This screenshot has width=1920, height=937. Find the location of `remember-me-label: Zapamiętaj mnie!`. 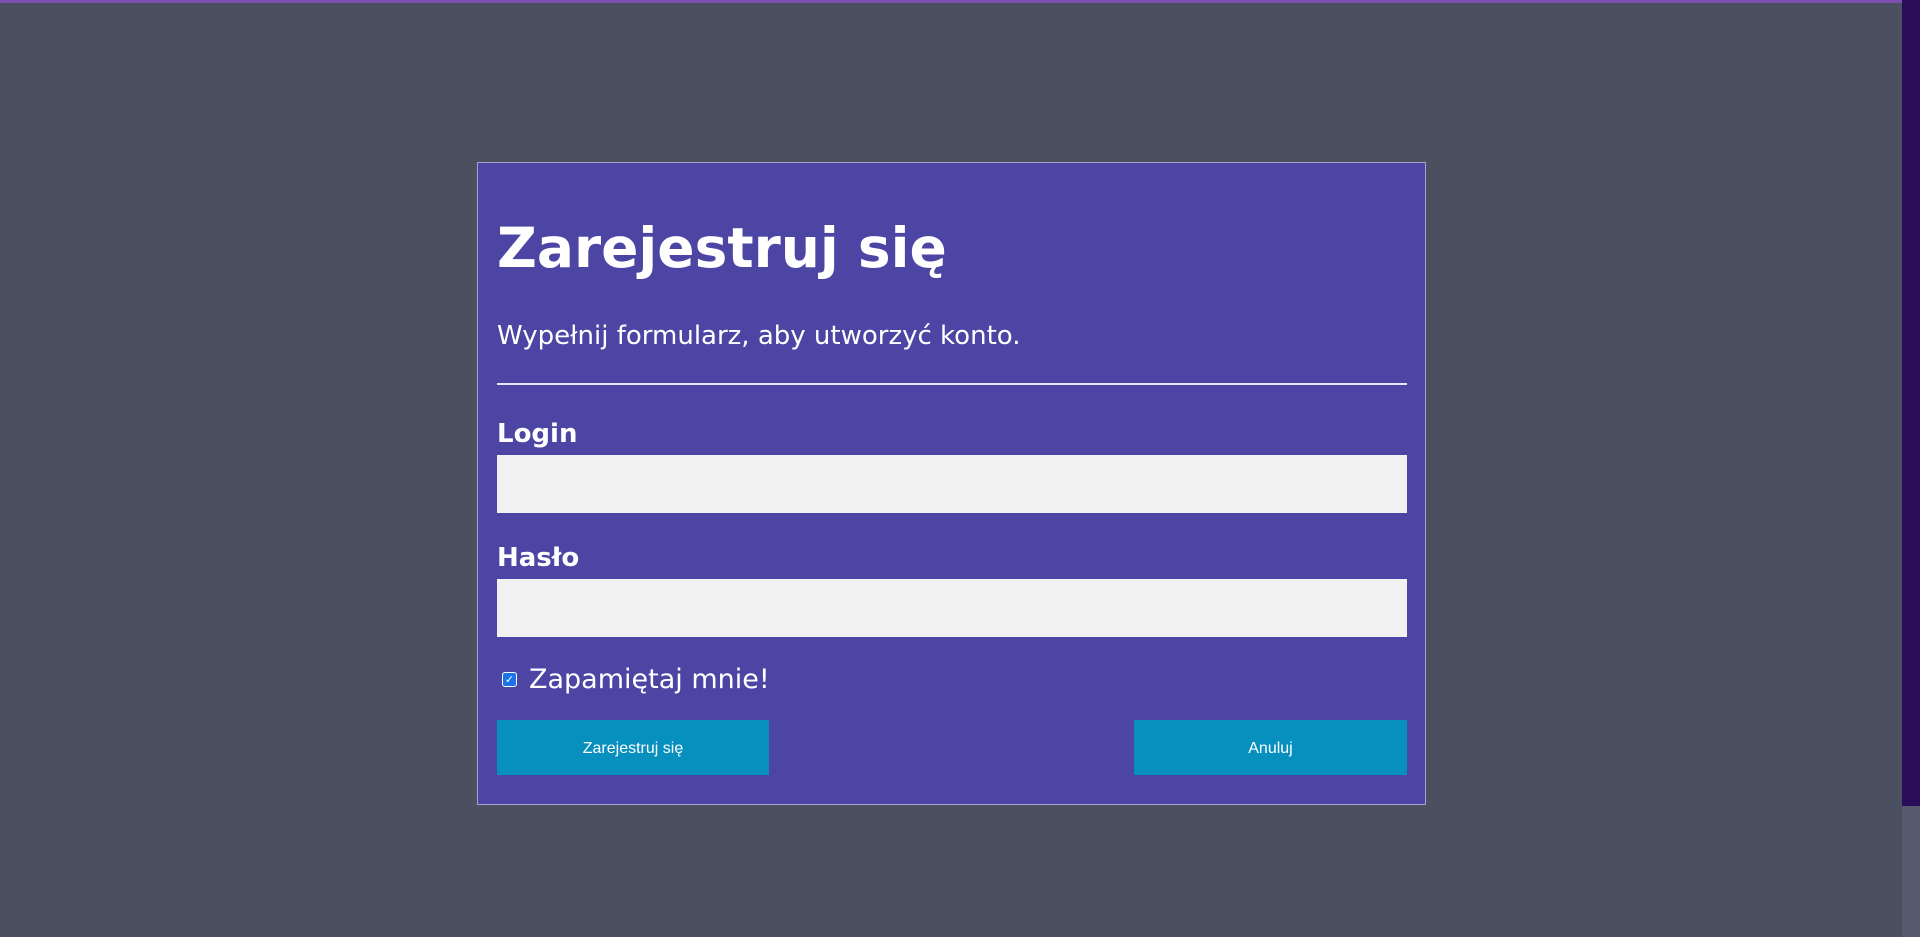

remember-me-label: Zapamiętaj mnie! is located at coordinates (649, 679).